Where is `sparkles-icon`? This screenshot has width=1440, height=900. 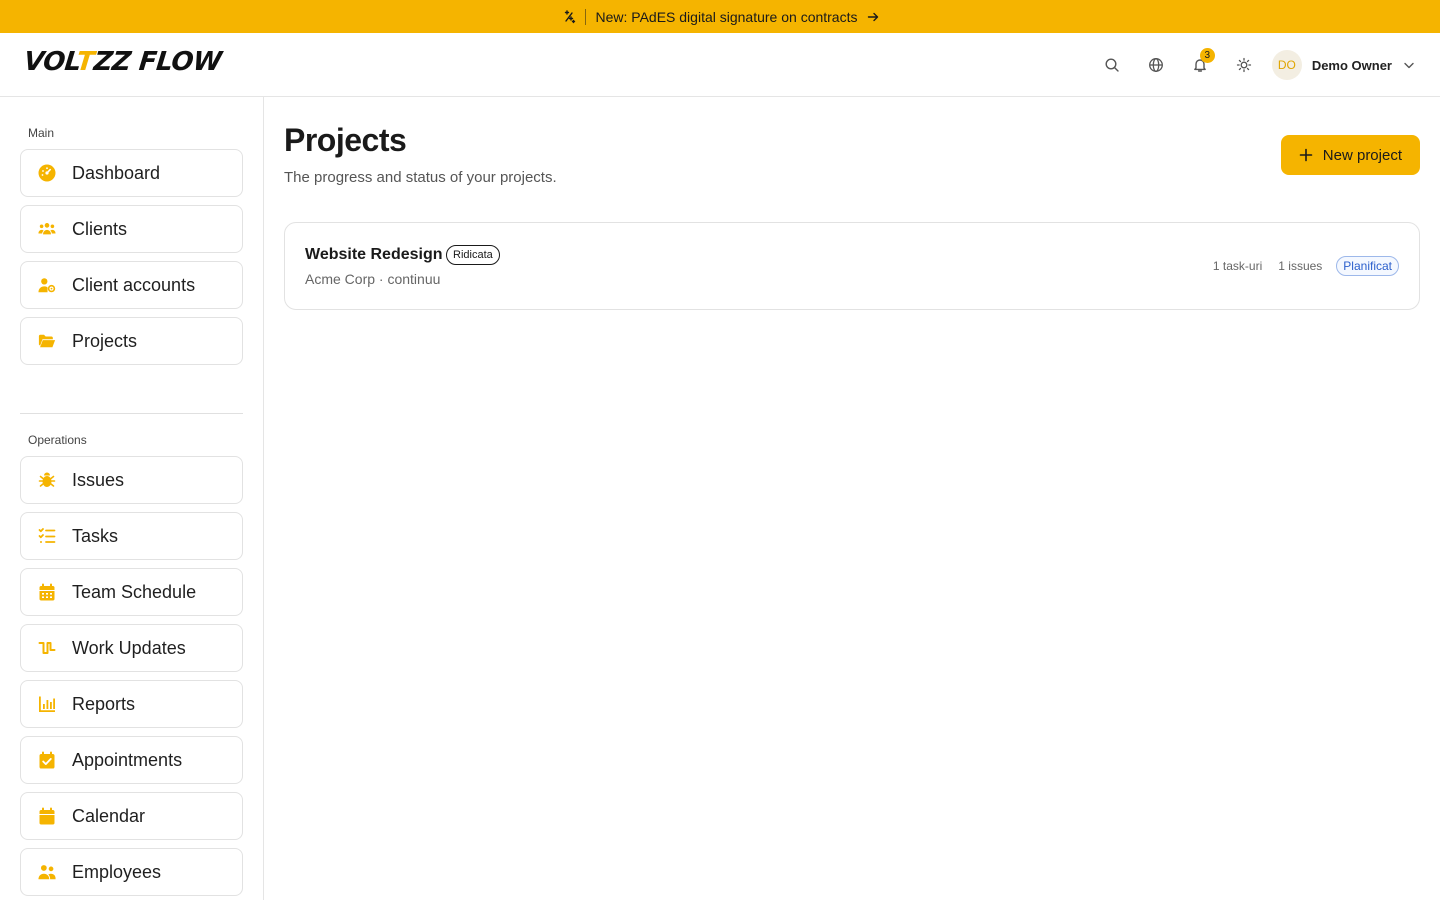 sparkles-icon is located at coordinates (569, 17).